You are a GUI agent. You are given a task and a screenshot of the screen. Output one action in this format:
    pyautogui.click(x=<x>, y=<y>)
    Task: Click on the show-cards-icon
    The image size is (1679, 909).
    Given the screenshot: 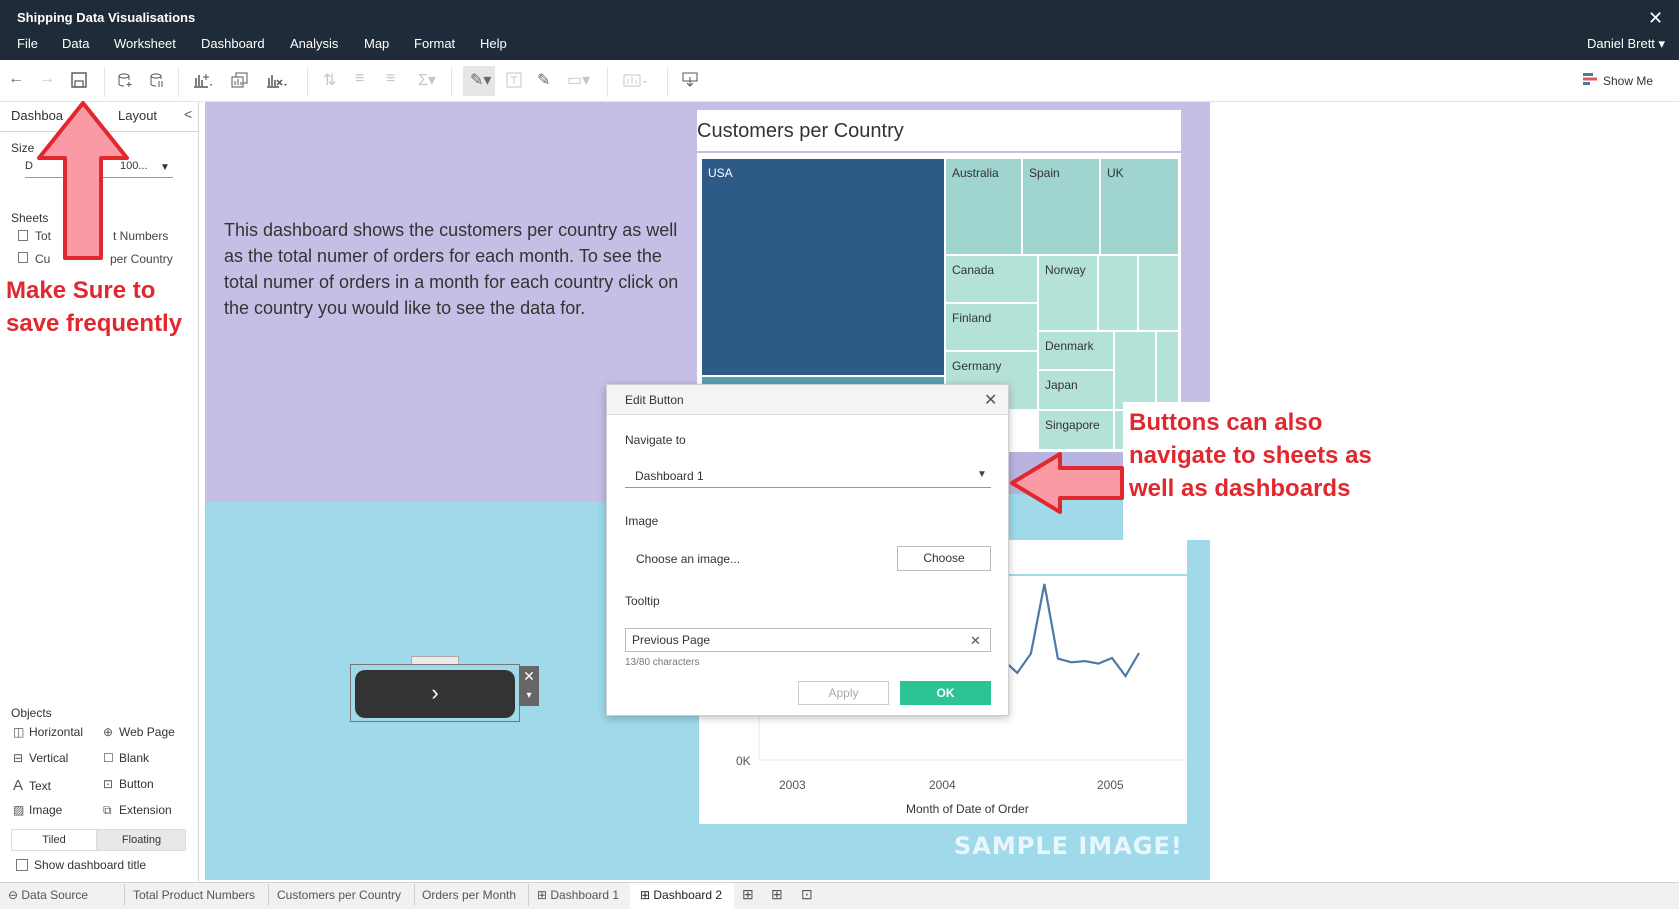 What is the action you would take?
    pyautogui.click(x=636, y=82)
    